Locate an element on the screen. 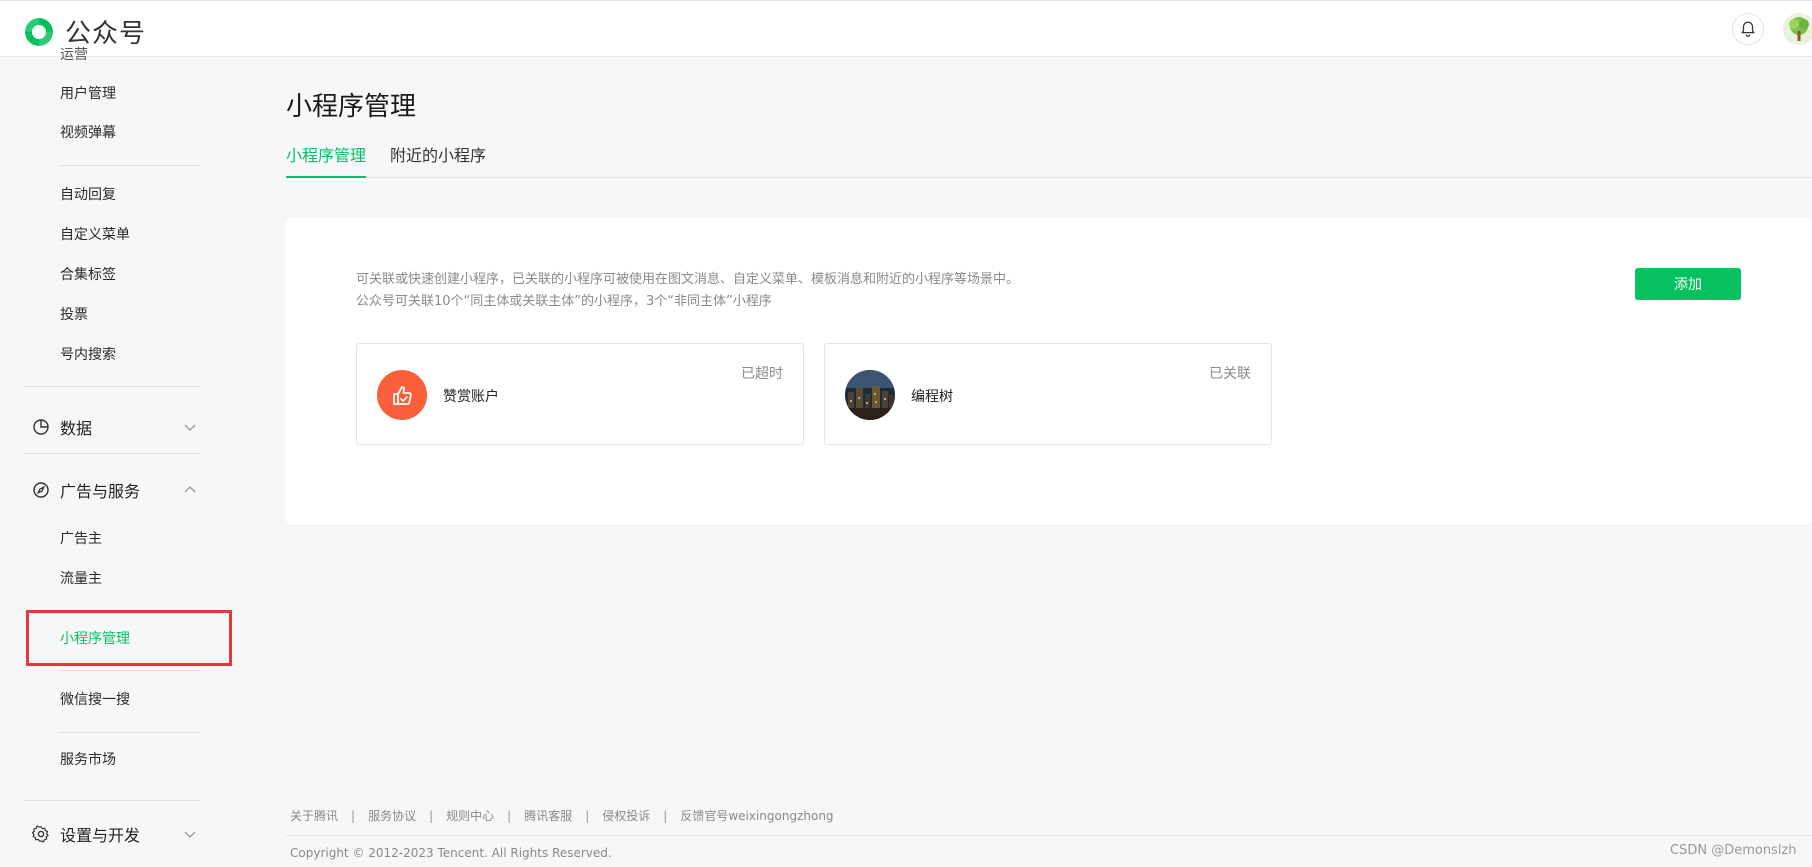  wechat-official-logo-icon is located at coordinates (39, 31).